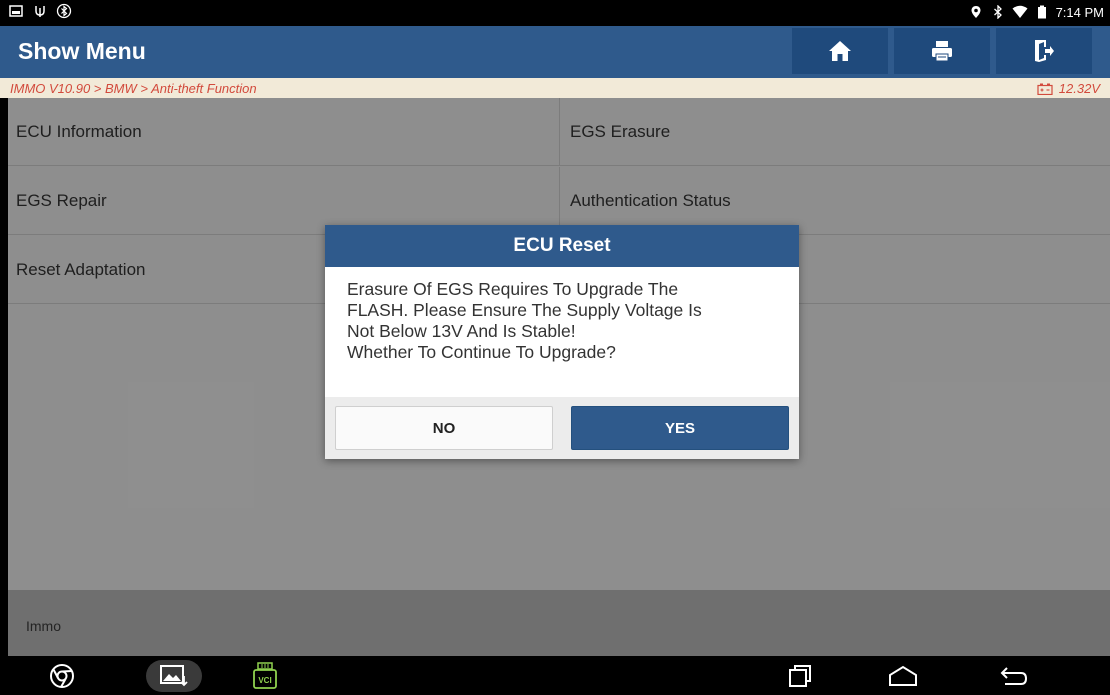 This screenshot has width=1110, height=695. I want to click on voltage-value: 12.32V, so click(1079, 88).